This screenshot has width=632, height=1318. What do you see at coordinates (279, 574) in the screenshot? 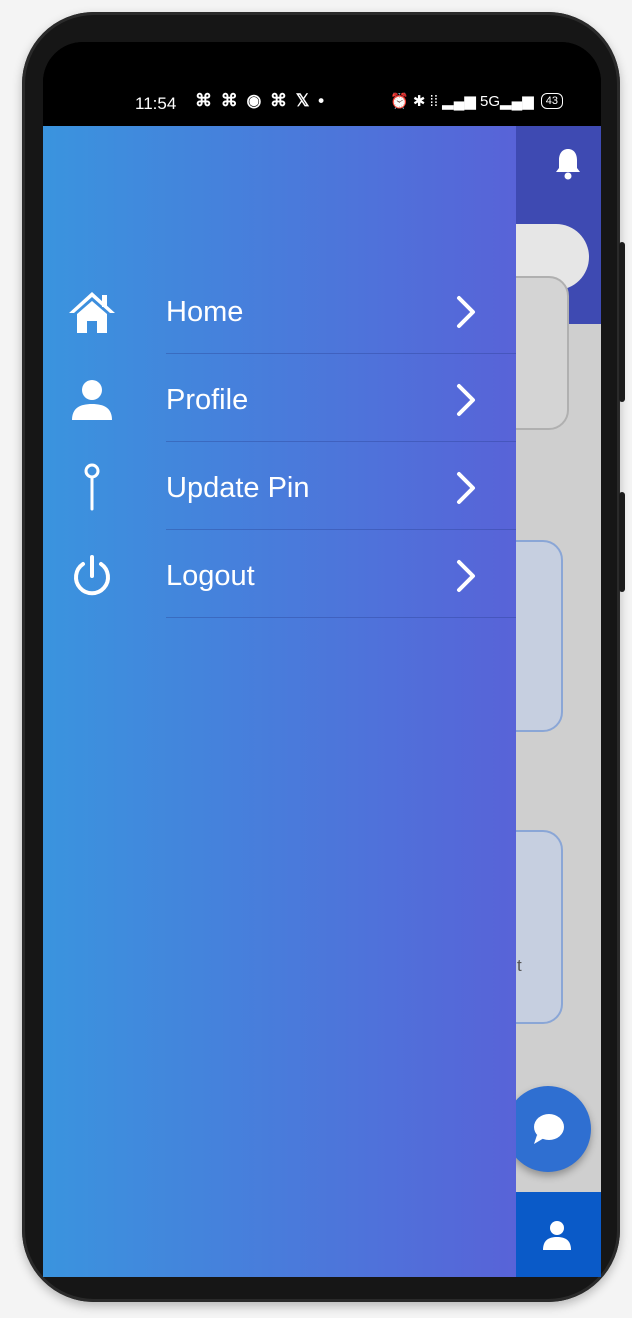
I see `drawer-item-logout: Logout` at bounding box center [279, 574].